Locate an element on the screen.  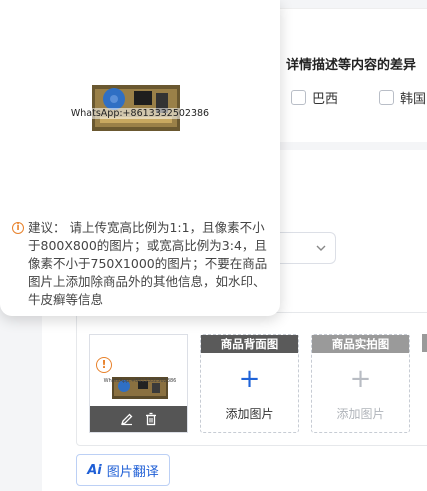
main-image-thumbnail: ! WhatsApp:+8613332502386 is located at coordinates (138, 383).